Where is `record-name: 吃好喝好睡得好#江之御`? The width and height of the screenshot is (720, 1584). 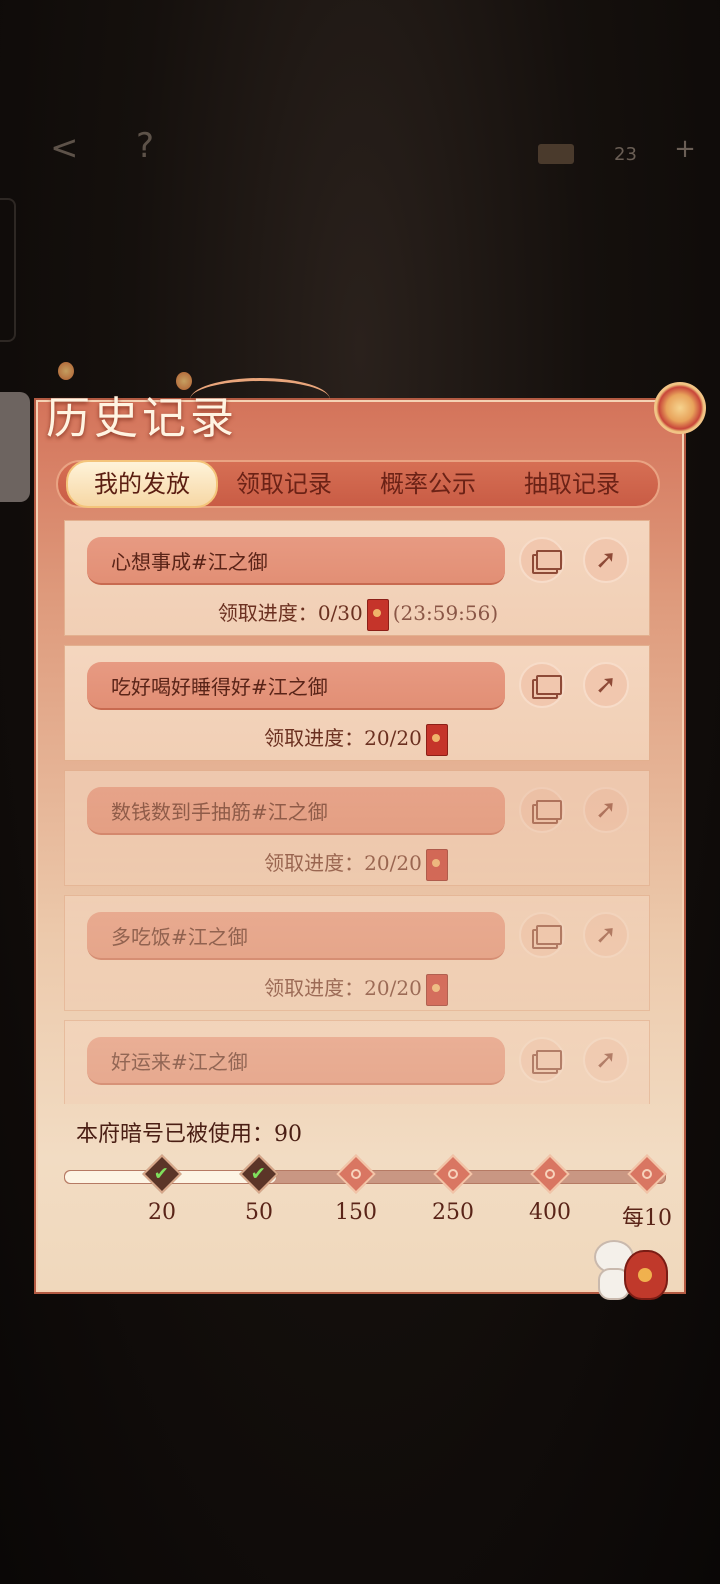 record-name: 吃好喝好睡得好#江之御 is located at coordinates (219, 687).